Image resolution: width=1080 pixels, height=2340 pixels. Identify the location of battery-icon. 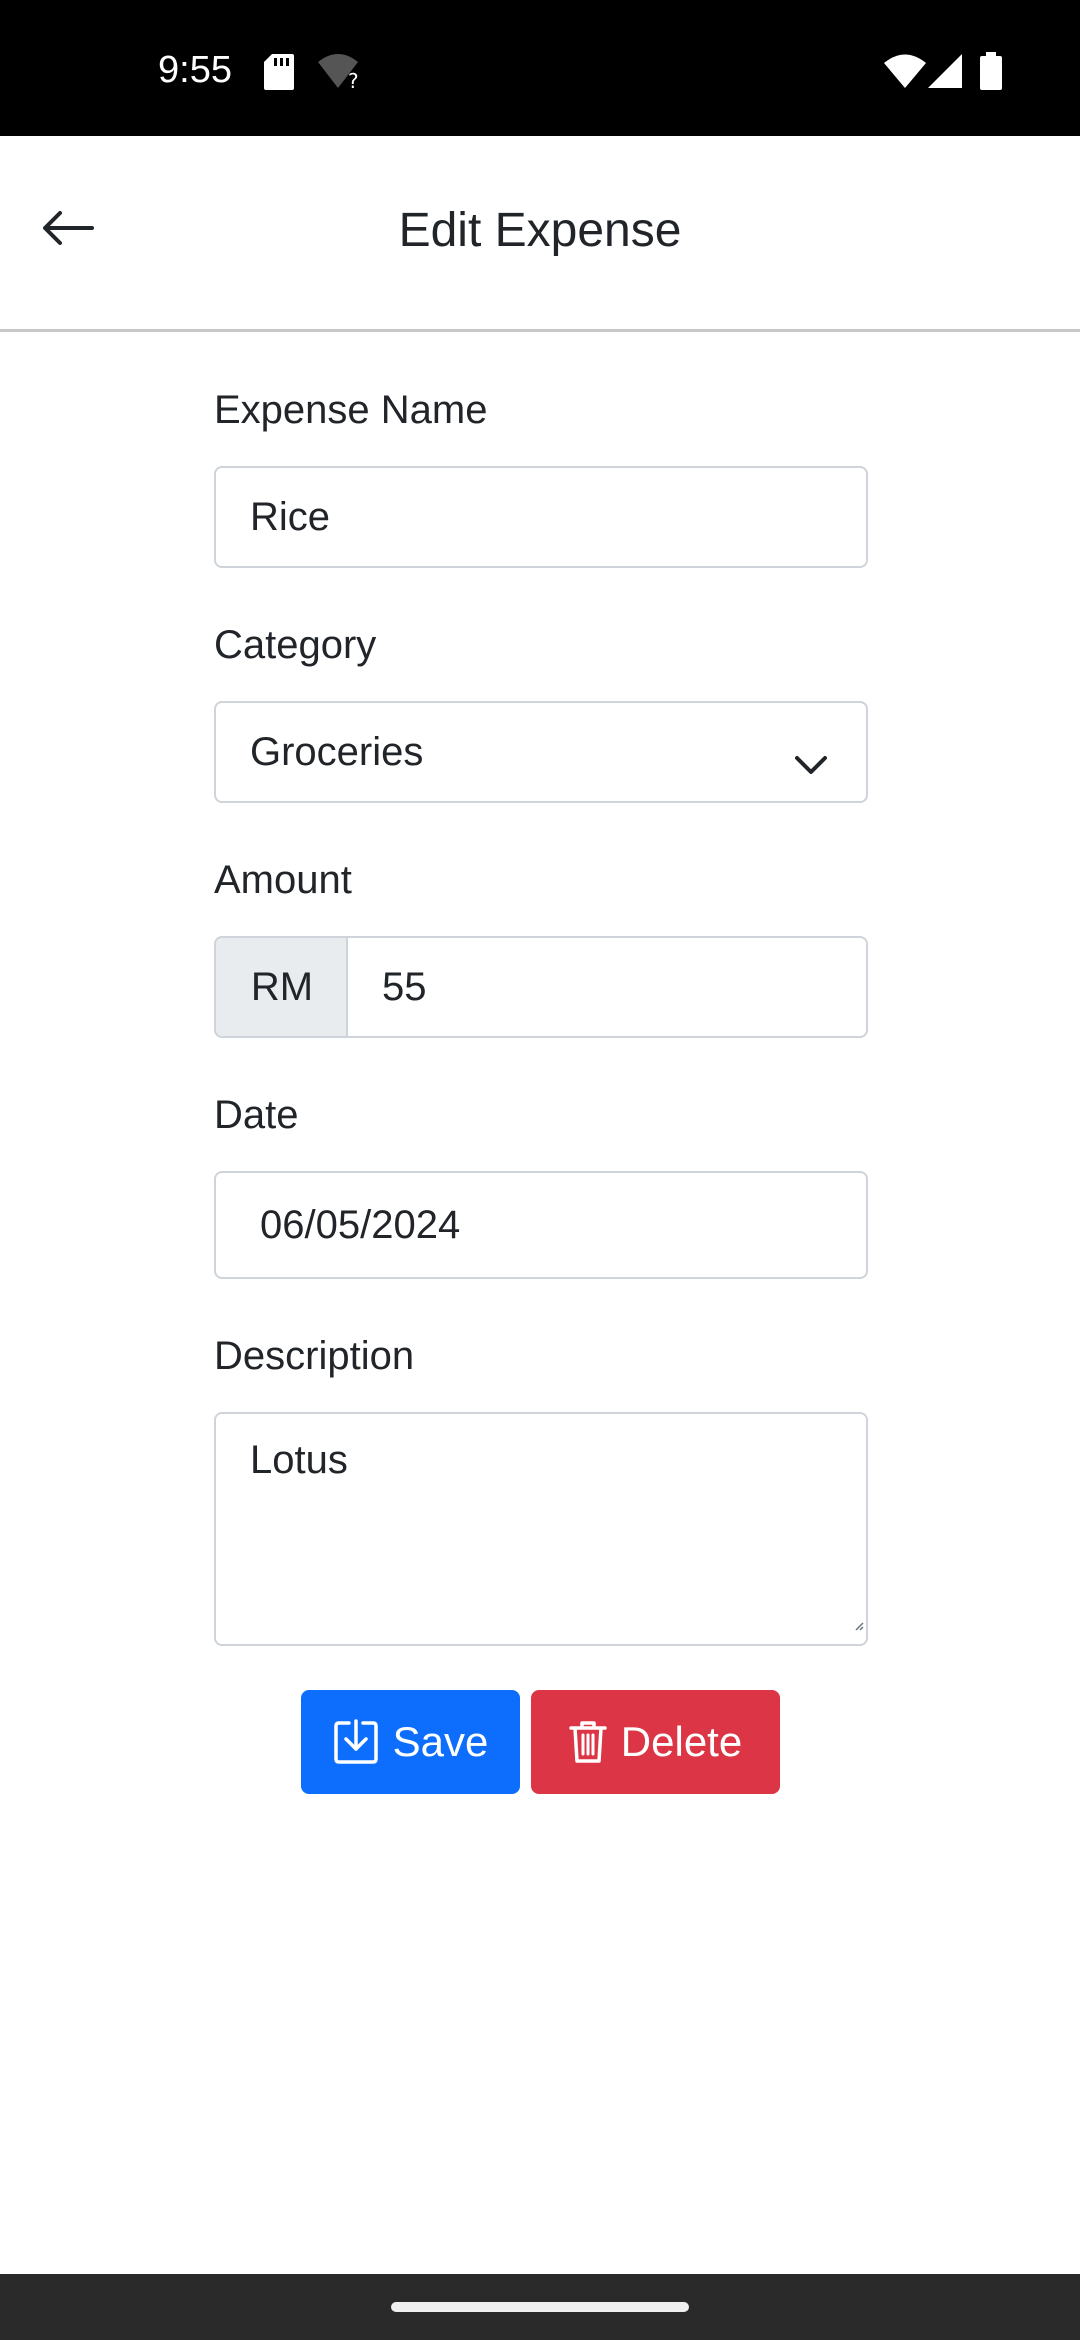
(991, 73).